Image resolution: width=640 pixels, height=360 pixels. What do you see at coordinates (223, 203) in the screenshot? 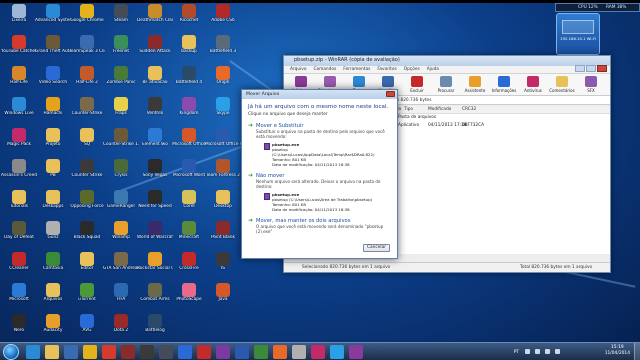
I see `desktop-icon: Desktop` at bounding box center [223, 203].